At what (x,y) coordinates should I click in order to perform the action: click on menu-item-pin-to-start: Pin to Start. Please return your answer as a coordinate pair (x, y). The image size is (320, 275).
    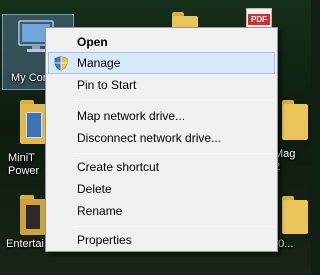
    Looking at the image, I should click on (161, 85).